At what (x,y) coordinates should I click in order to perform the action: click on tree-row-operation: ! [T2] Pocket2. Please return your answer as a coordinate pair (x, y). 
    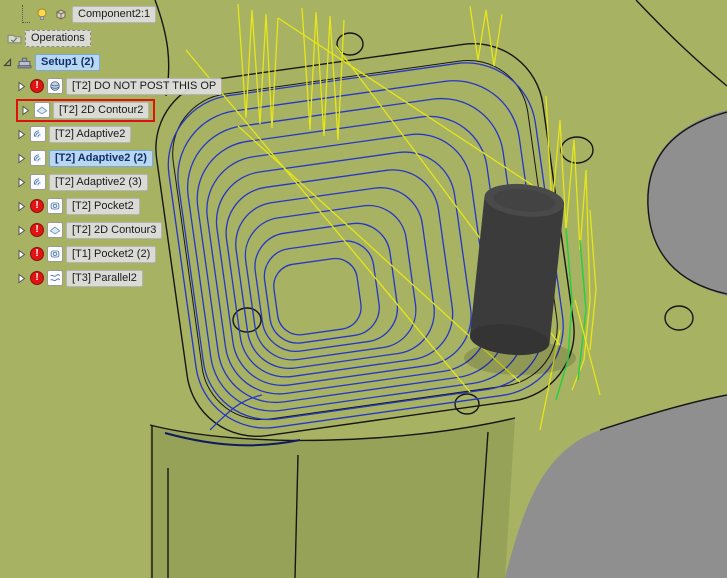
    Looking at the image, I should click on (119, 206).